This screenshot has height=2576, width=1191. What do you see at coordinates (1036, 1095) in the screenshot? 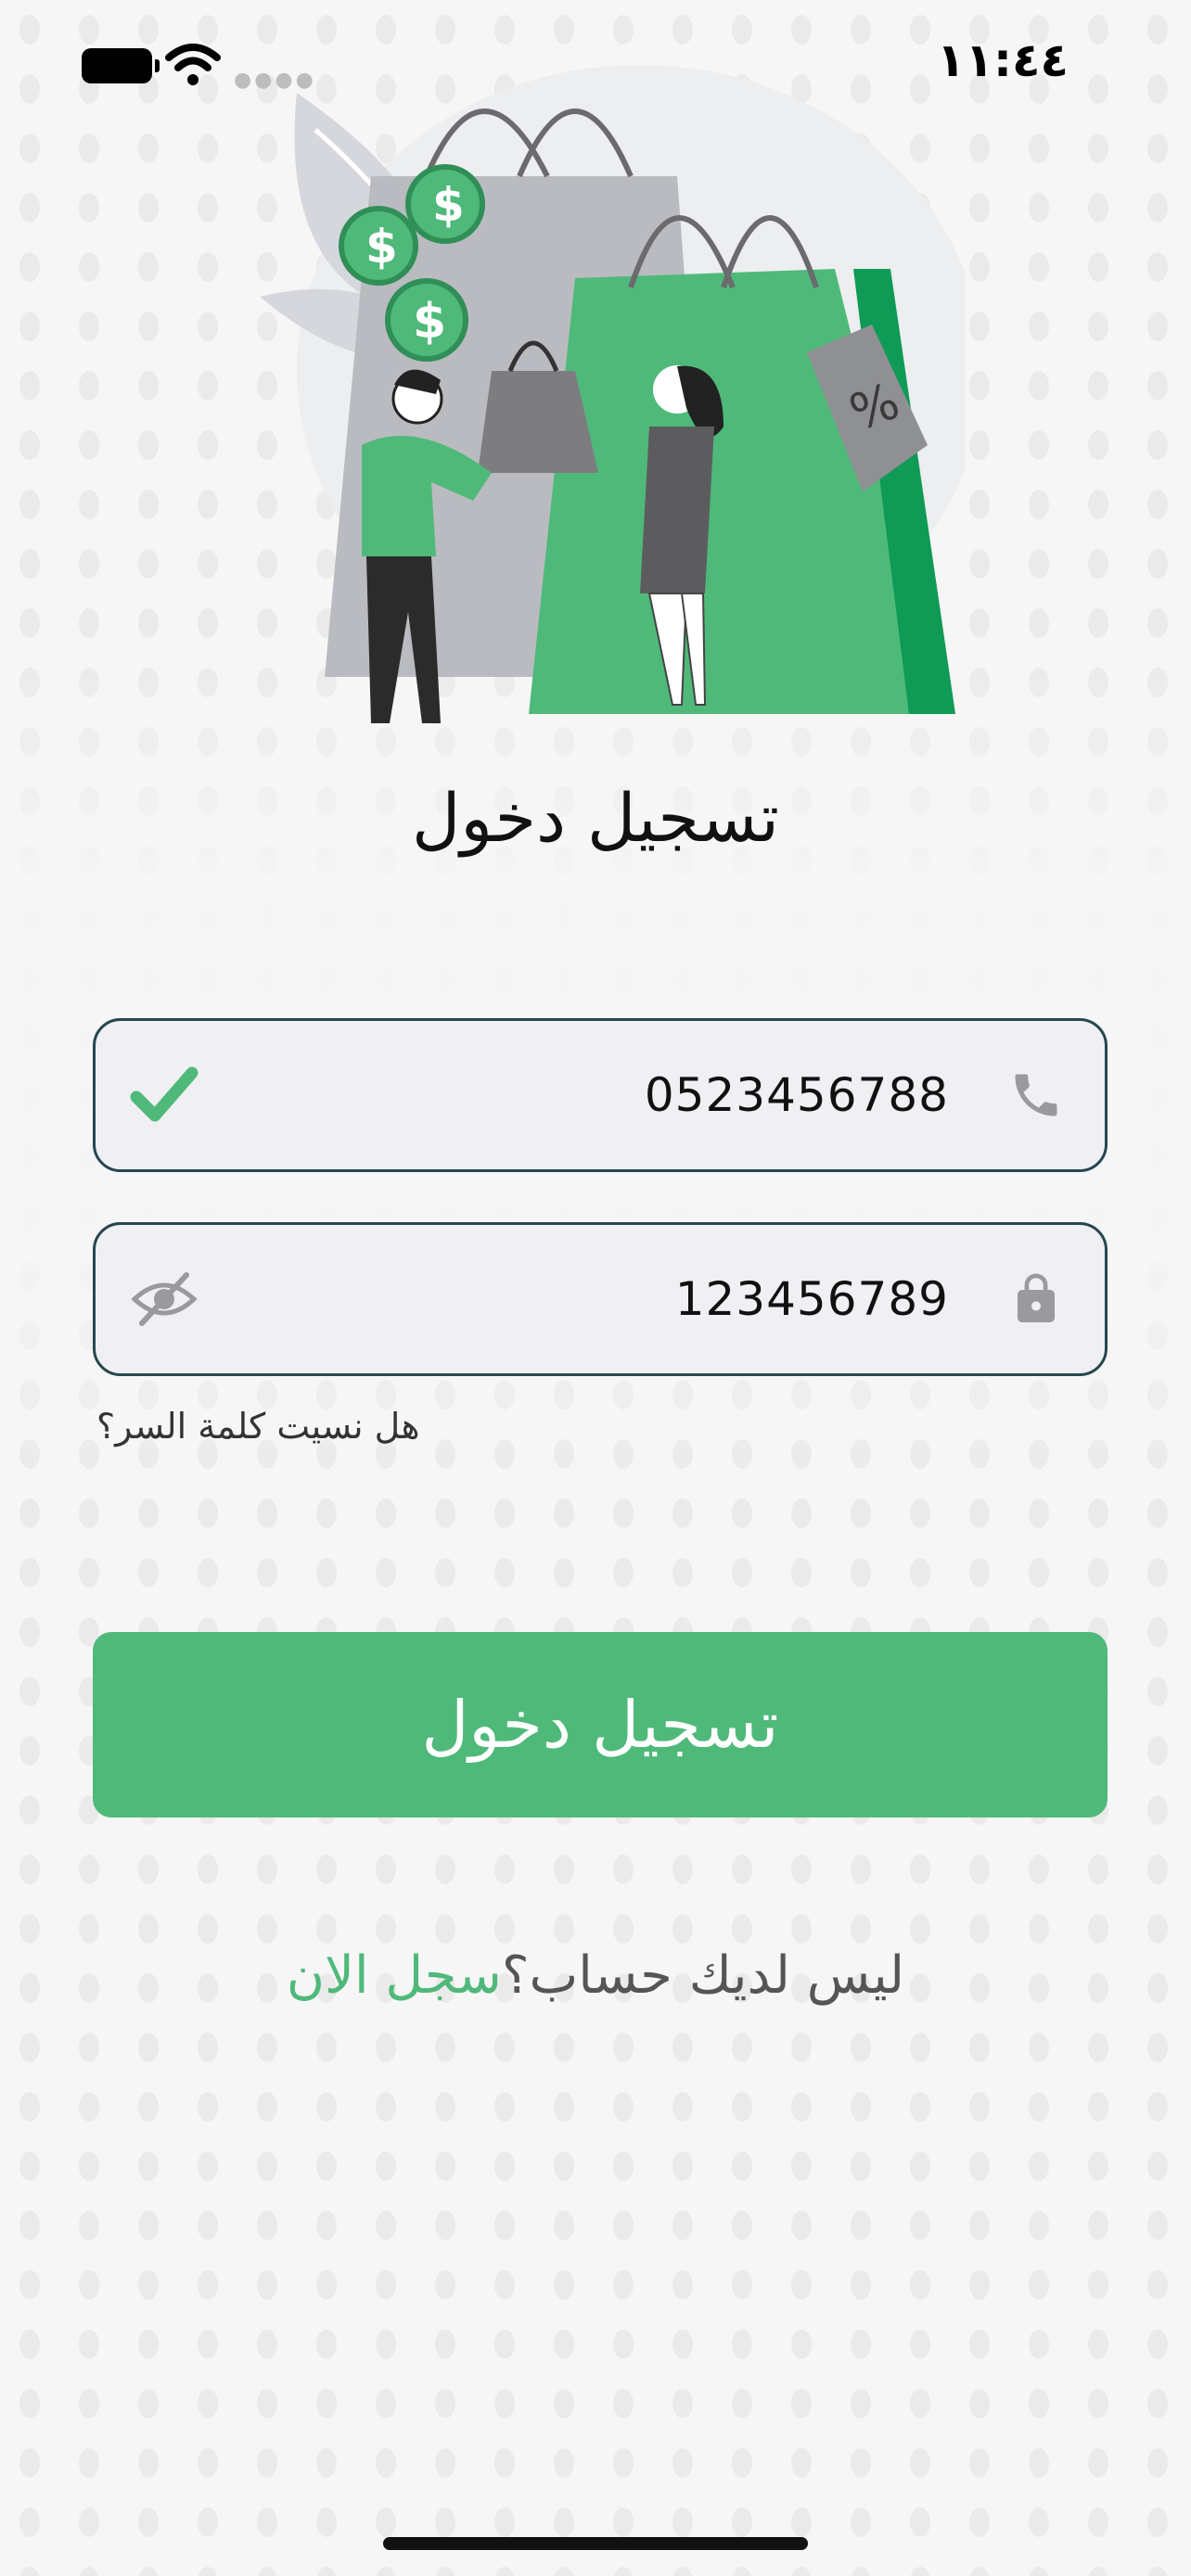
I see `phone-icon` at bounding box center [1036, 1095].